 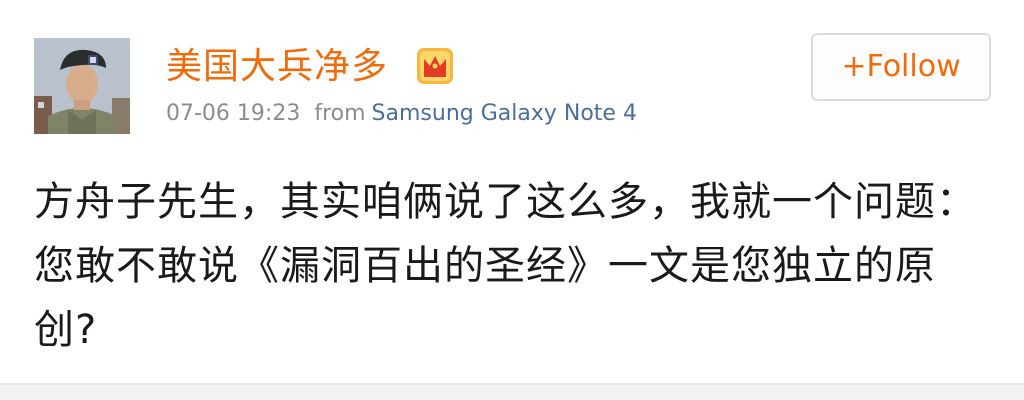 I want to click on post-time: 07-06 19:23, so click(x=233, y=113).